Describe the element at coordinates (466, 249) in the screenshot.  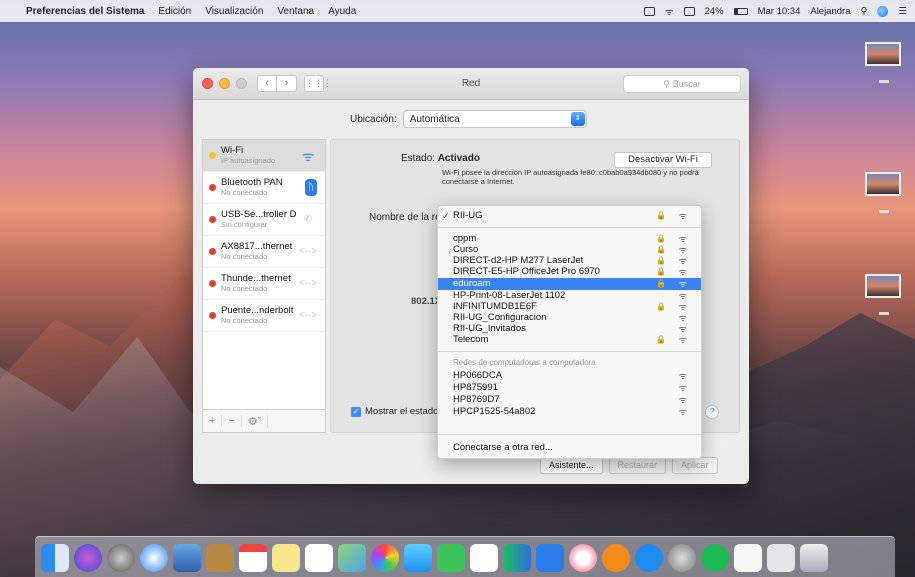
I see `network-name: Curso` at that location.